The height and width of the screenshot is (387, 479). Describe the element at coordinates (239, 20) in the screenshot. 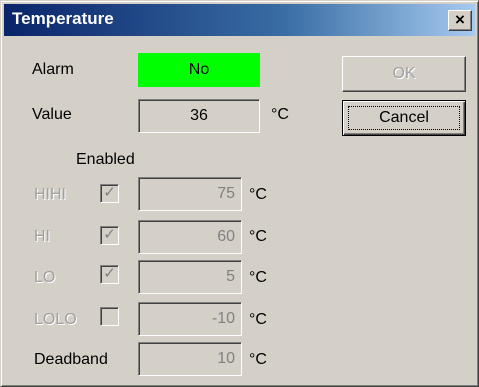

I see `title-bar: Temperature ×` at that location.